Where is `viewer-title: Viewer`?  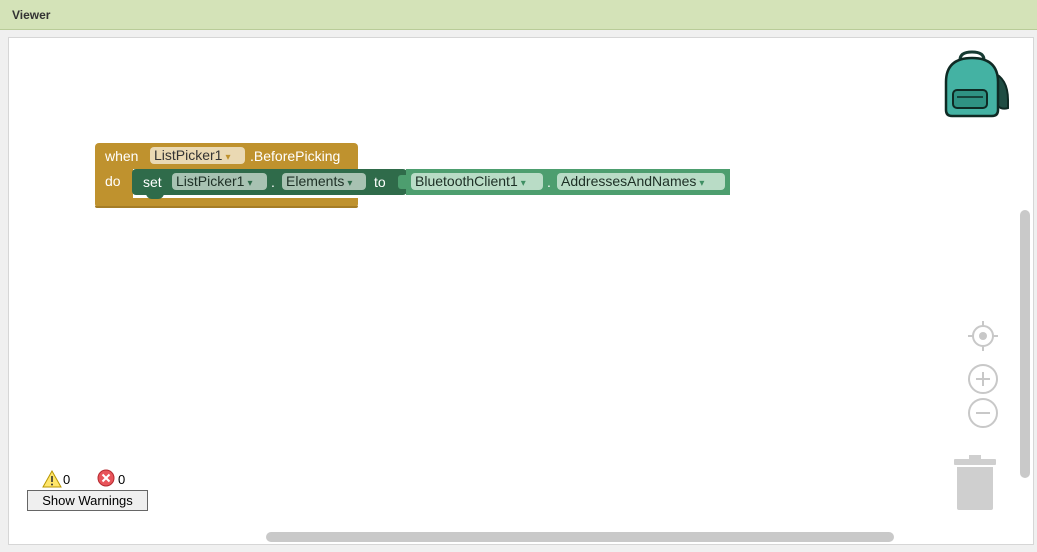 viewer-title: Viewer is located at coordinates (31, 15).